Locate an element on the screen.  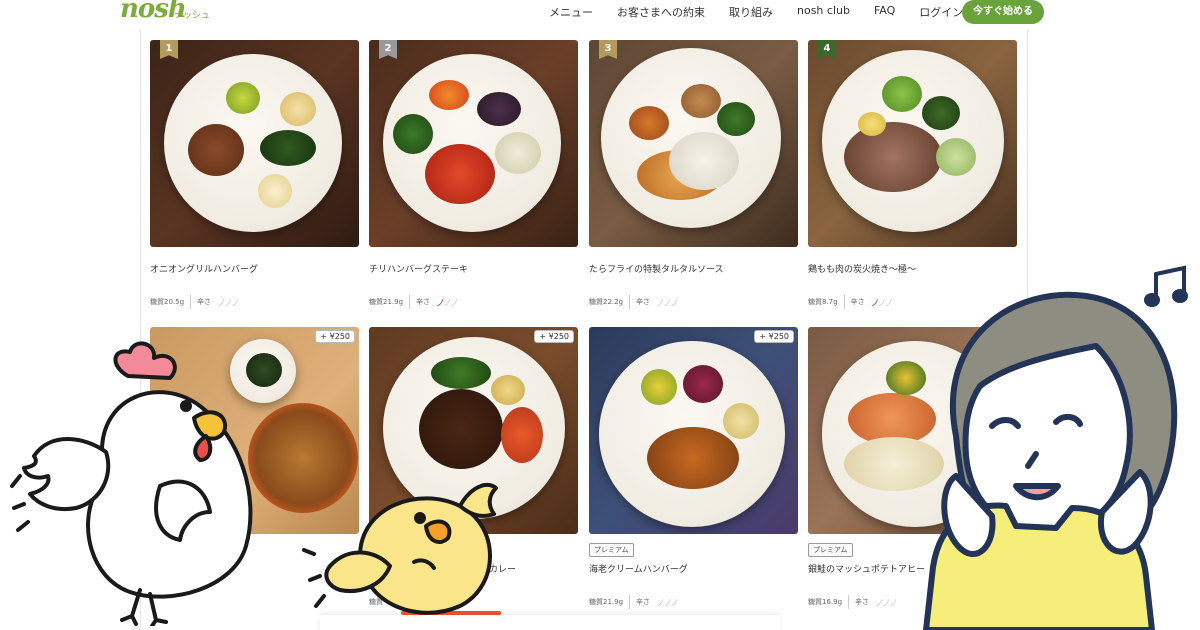
nav-item-faq: FAQ is located at coordinates (884, 12).